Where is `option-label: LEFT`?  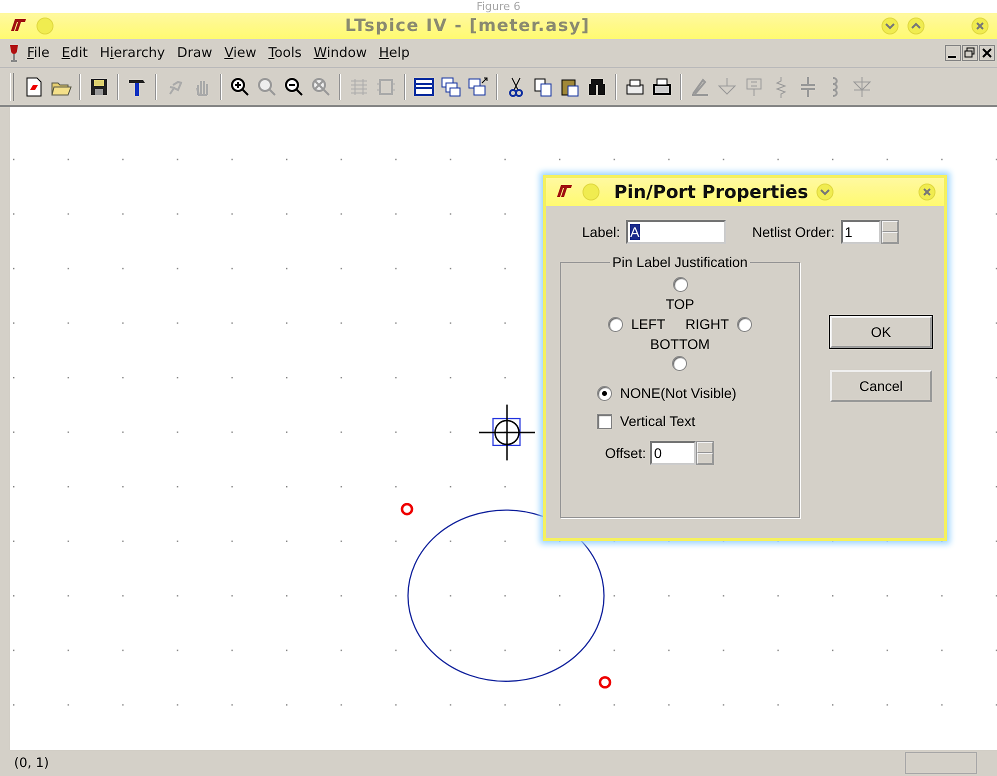
option-label: LEFT is located at coordinates (648, 324).